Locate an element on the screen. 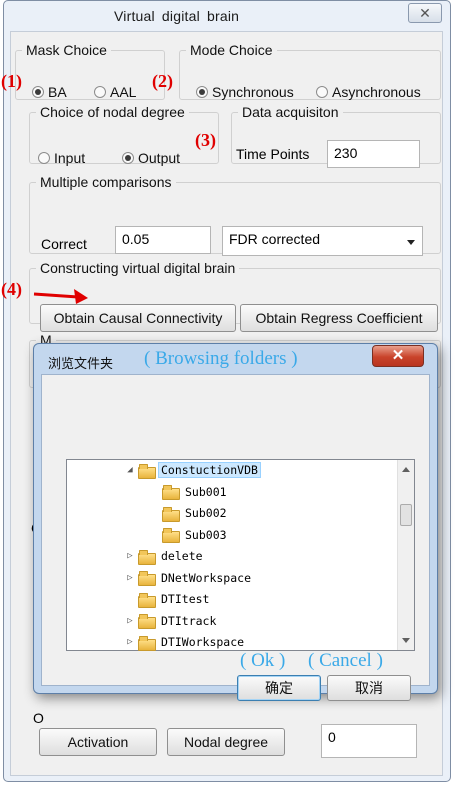 The height and width of the screenshot is (786, 459). tree-row: ▷ DTItrack is located at coordinates (172, 621).